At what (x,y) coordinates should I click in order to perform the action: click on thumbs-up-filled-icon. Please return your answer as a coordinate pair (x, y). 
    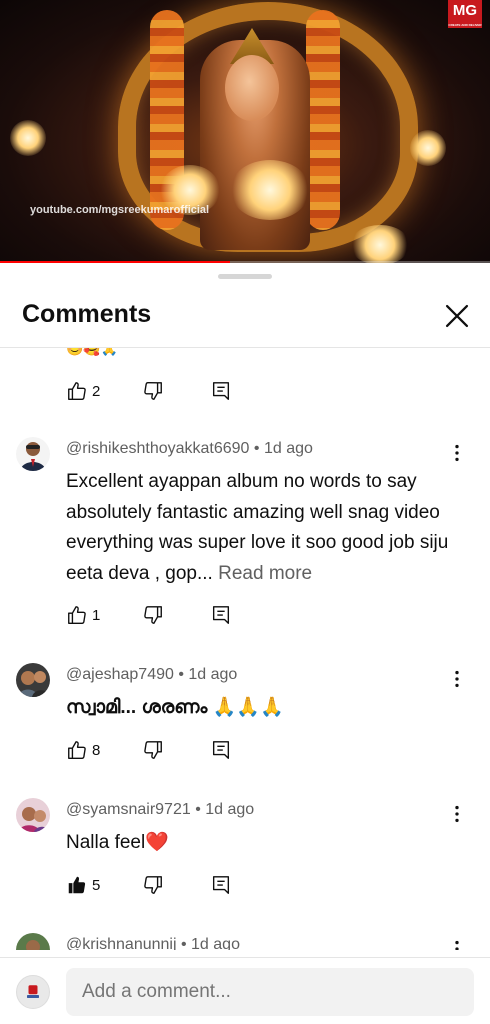
    Looking at the image, I should click on (77, 885).